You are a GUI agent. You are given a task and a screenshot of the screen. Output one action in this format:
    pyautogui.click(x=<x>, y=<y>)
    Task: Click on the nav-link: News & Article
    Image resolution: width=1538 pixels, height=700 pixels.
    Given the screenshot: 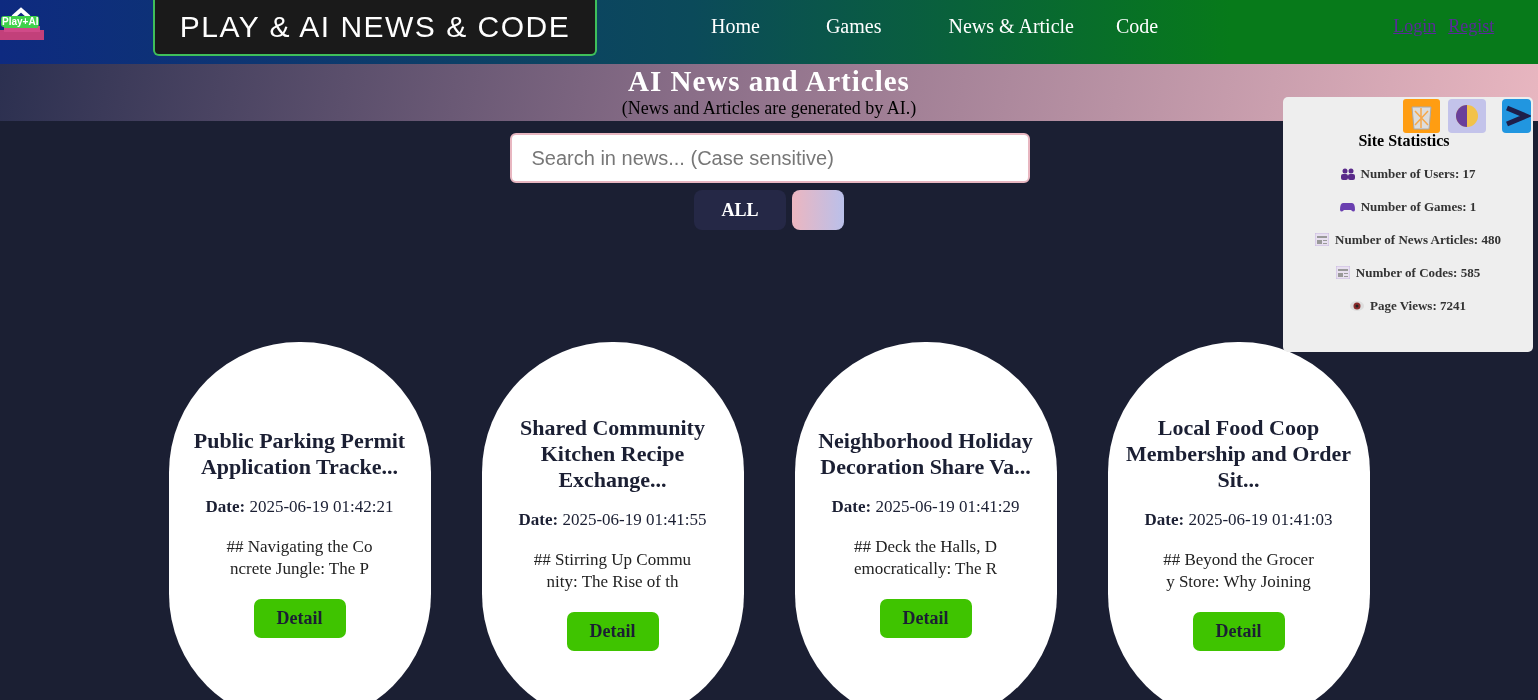 What is the action you would take?
    pyautogui.click(x=1011, y=26)
    